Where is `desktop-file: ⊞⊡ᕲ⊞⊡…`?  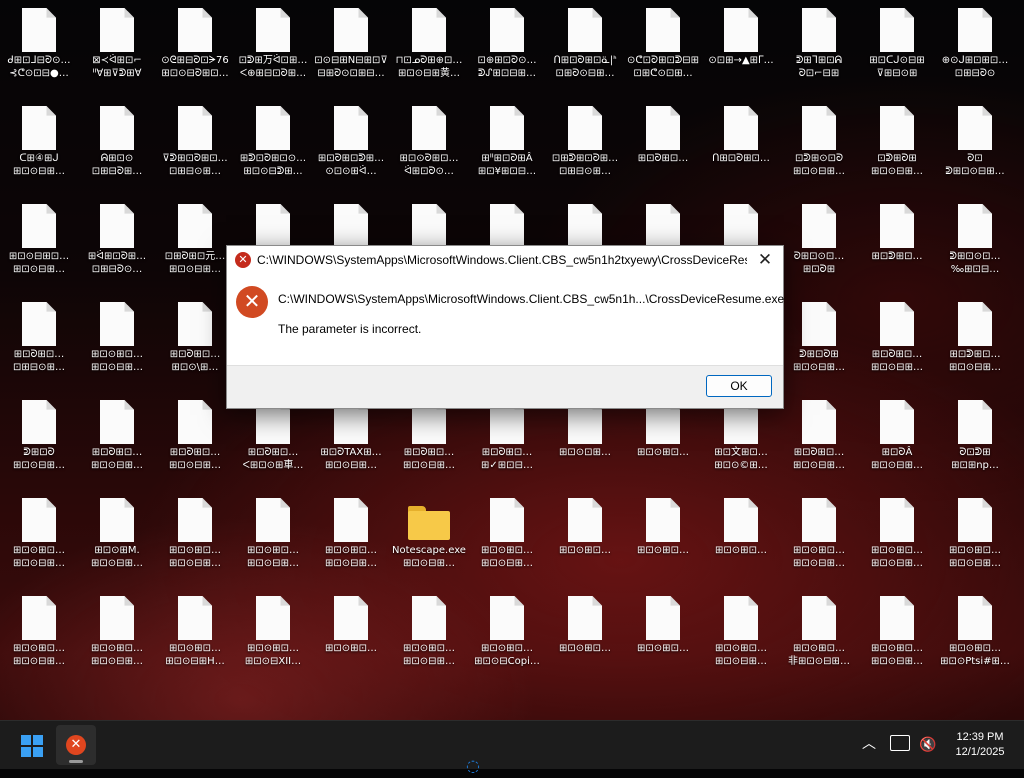
desktop-file: ⊞⊡ᕲ⊞⊡… is located at coordinates (897, 252).